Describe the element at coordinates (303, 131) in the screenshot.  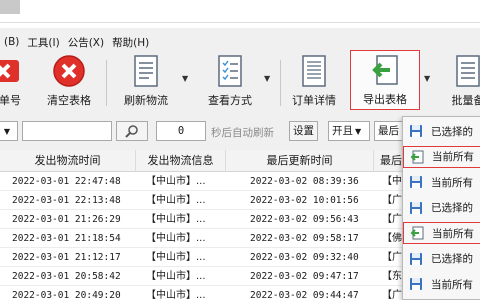
I see `settings-button: 设置` at that location.